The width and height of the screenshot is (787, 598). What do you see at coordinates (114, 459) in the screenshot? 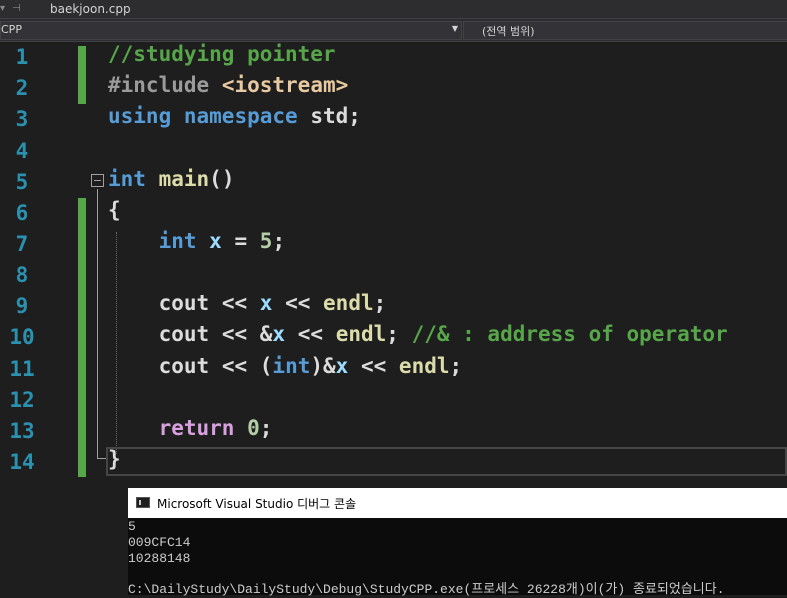
I see `close-brace: }` at bounding box center [114, 459].